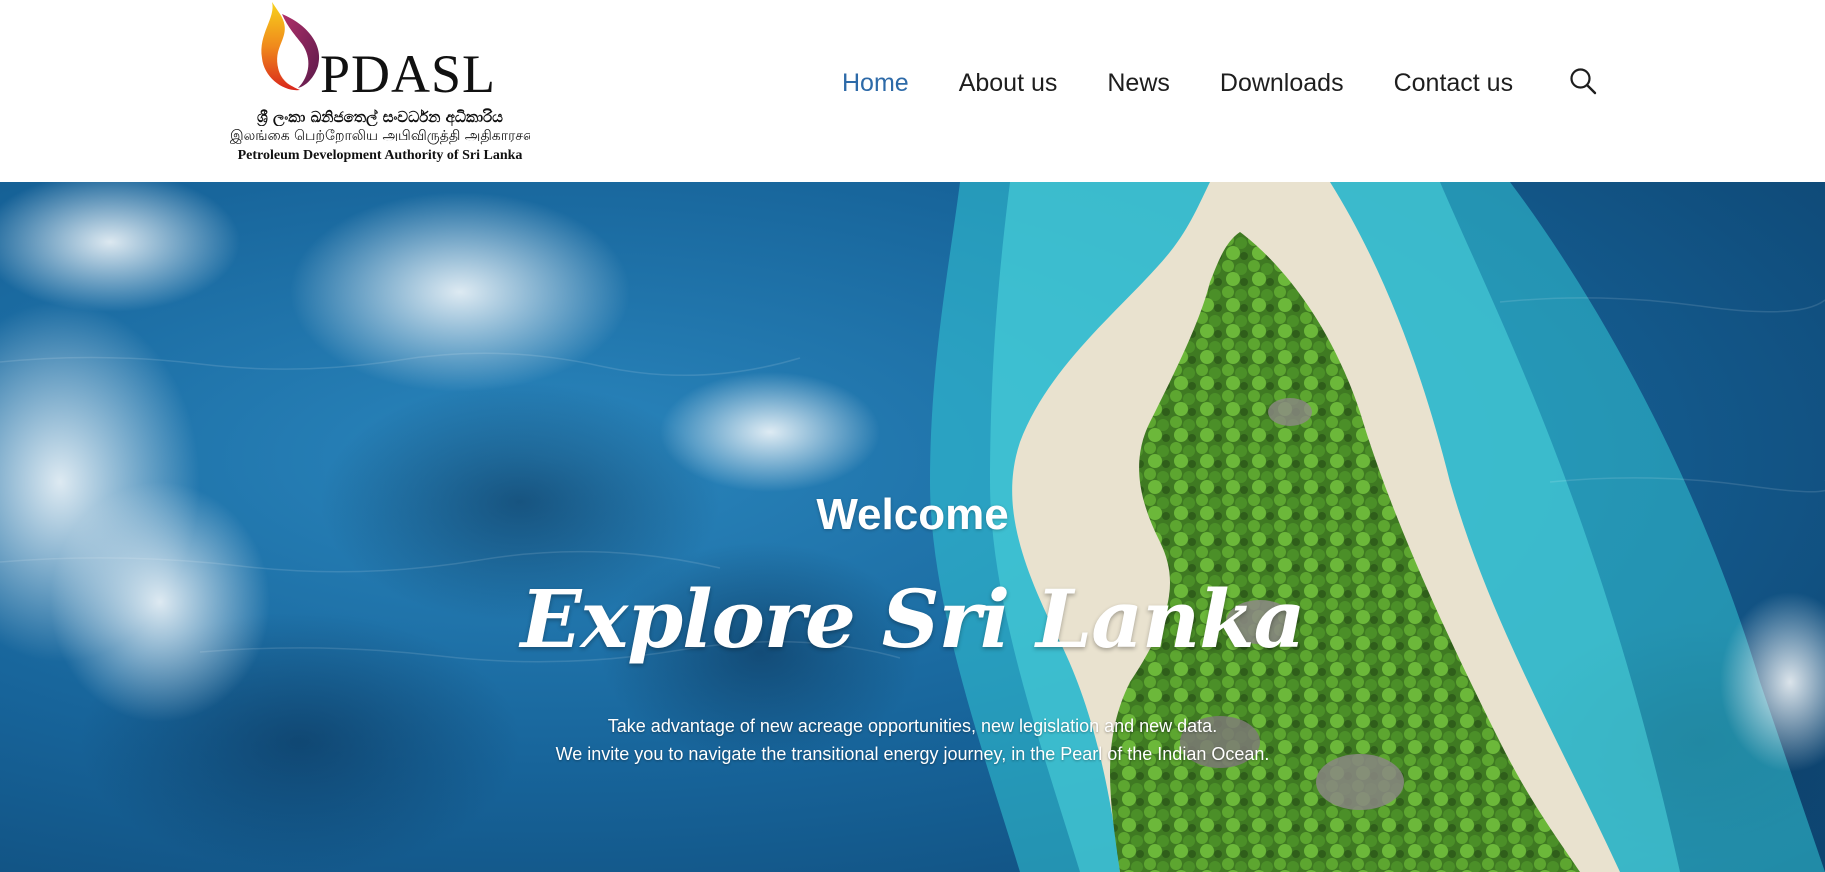  I want to click on main-nav: Home About us News Downloads Contact us, so click(1202, 83).